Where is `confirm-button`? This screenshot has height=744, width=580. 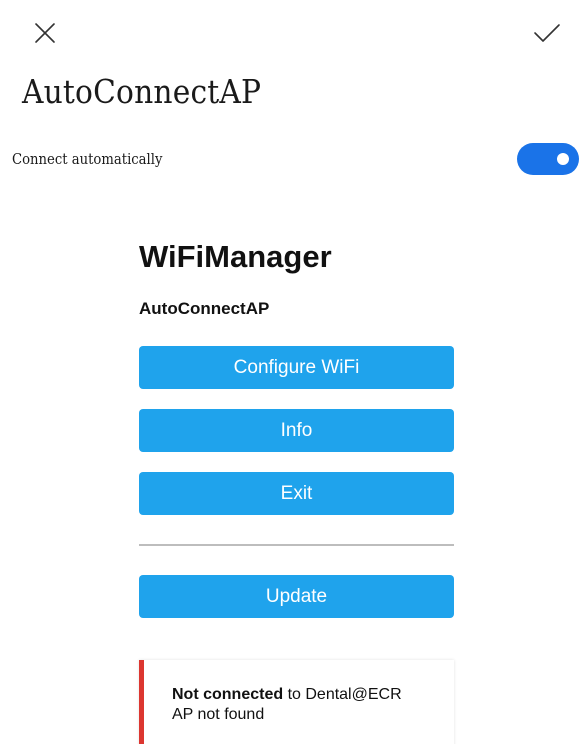
confirm-button is located at coordinates (547, 33).